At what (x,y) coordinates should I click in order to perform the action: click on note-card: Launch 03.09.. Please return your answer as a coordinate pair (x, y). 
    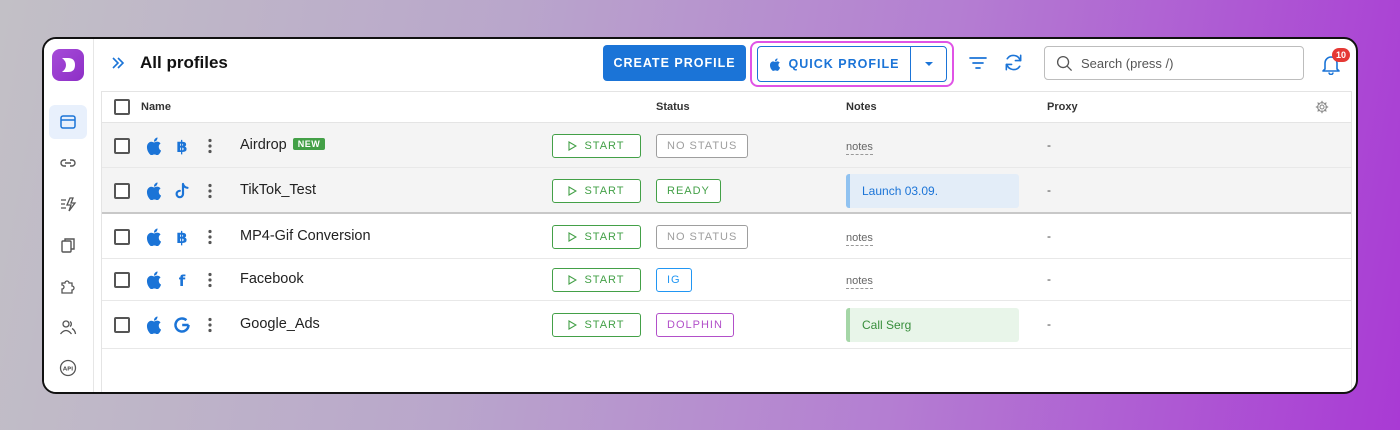
    Looking at the image, I should click on (932, 191).